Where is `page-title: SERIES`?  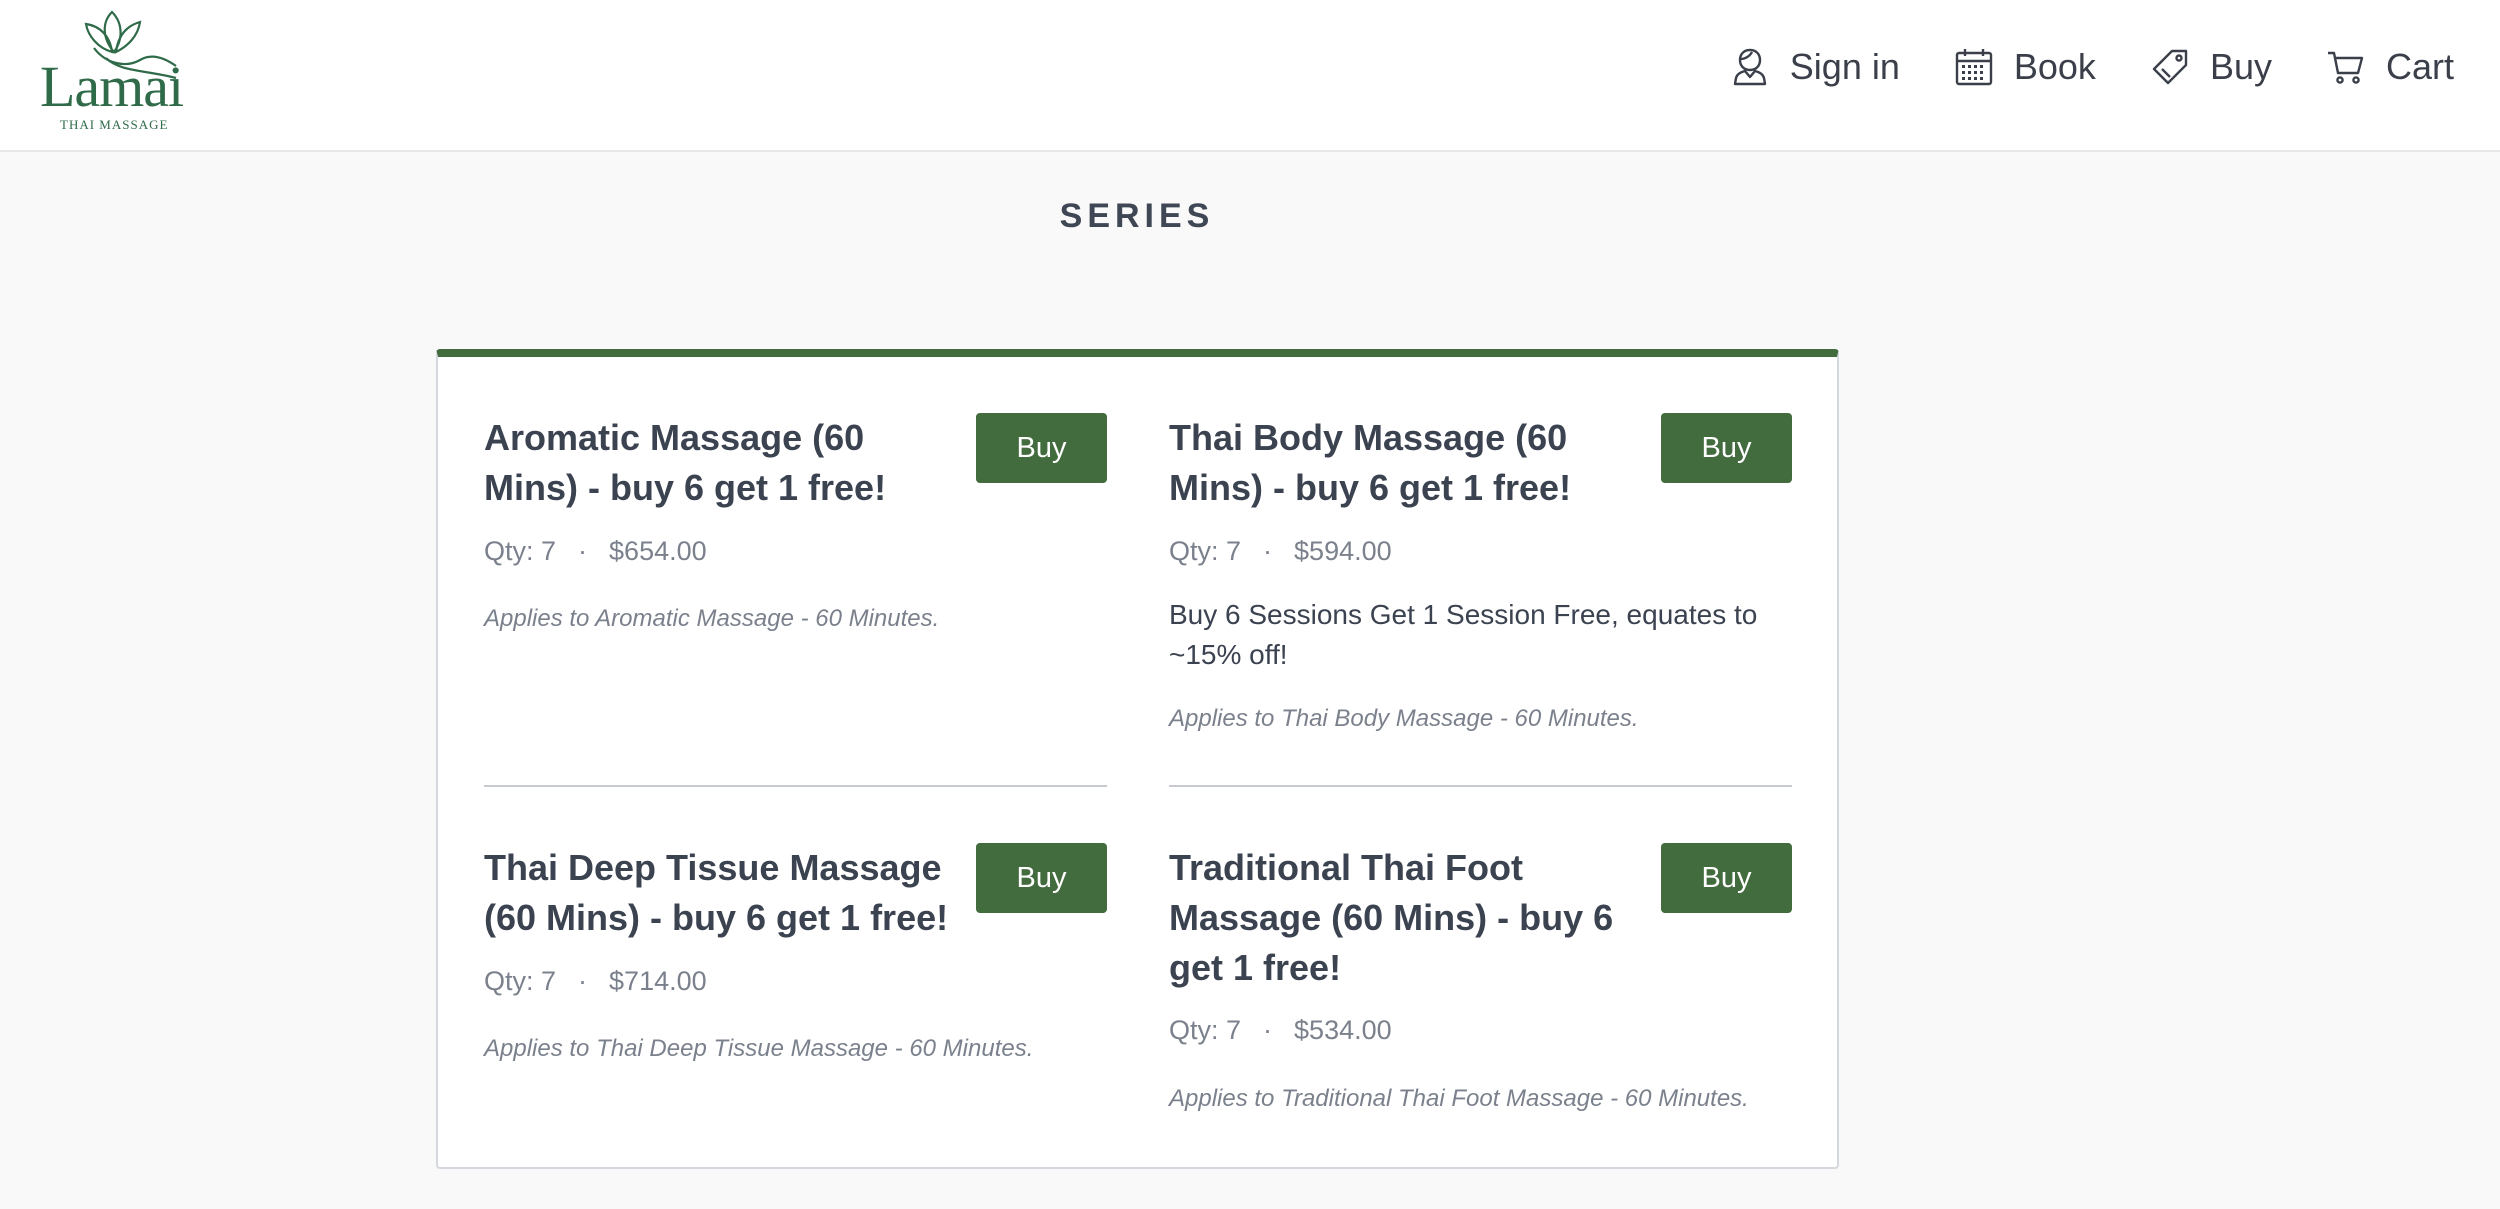
page-title: SERIES is located at coordinates (1137, 216).